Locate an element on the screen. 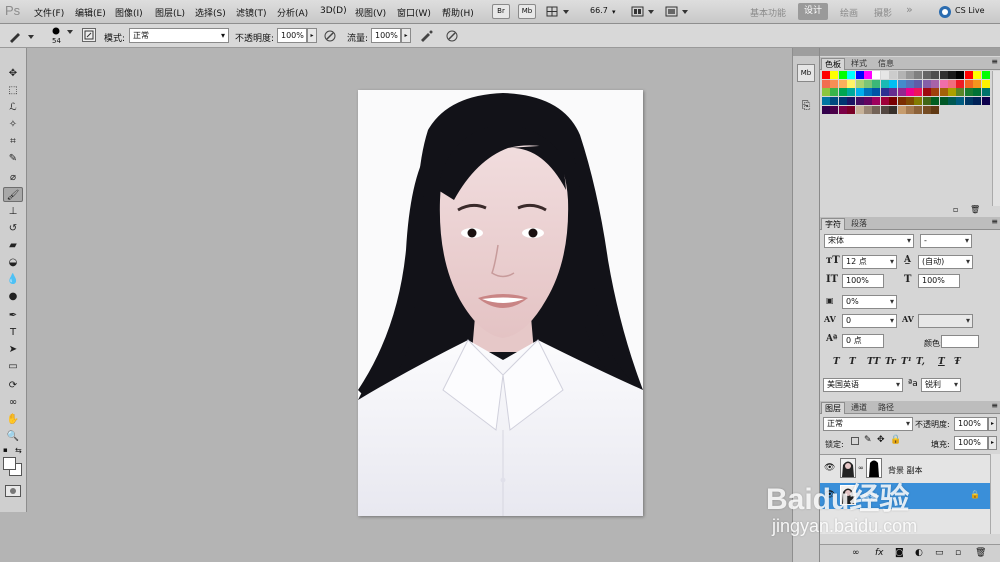 This screenshot has width=1000, height=562. tab-info: 信息 is located at coordinates (886, 64).